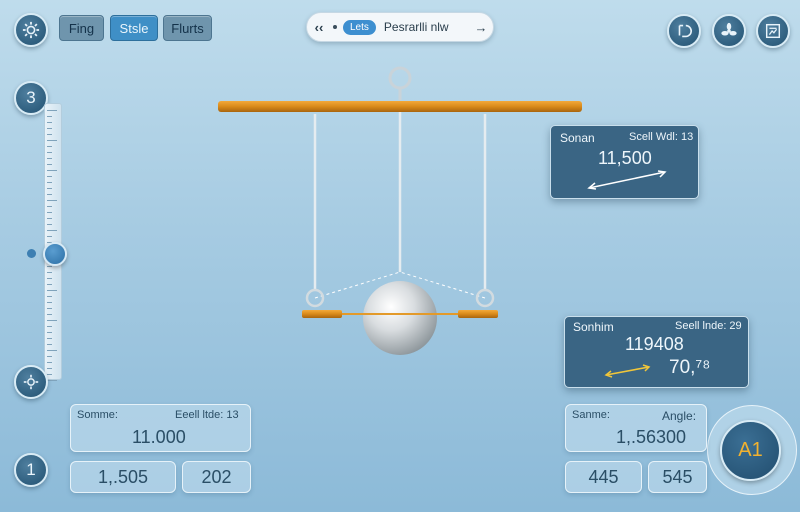 The width and height of the screenshot is (800, 512). What do you see at coordinates (654, 344) in the screenshot?
I see `angle-value: 119408` at bounding box center [654, 344].